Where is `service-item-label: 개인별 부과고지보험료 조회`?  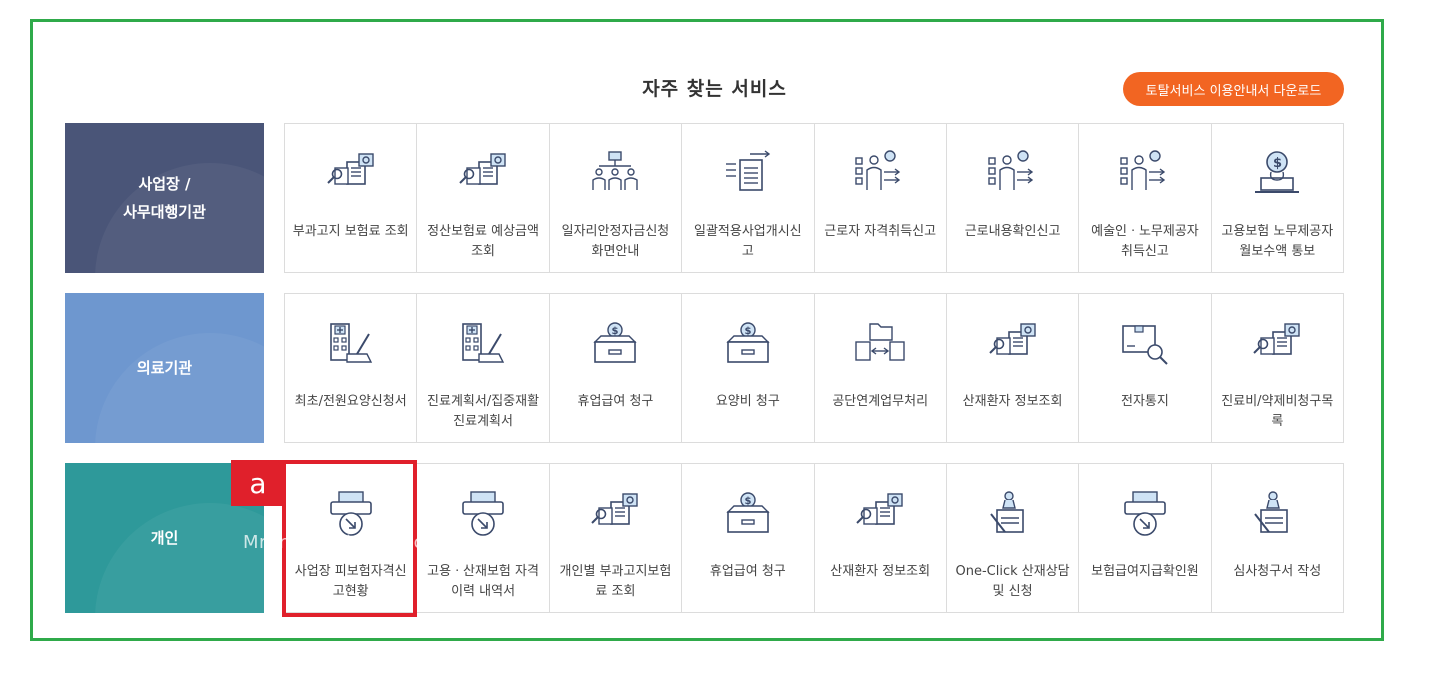
service-item-label: 개인별 부과고지보험료 조회 is located at coordinates (615, 581).